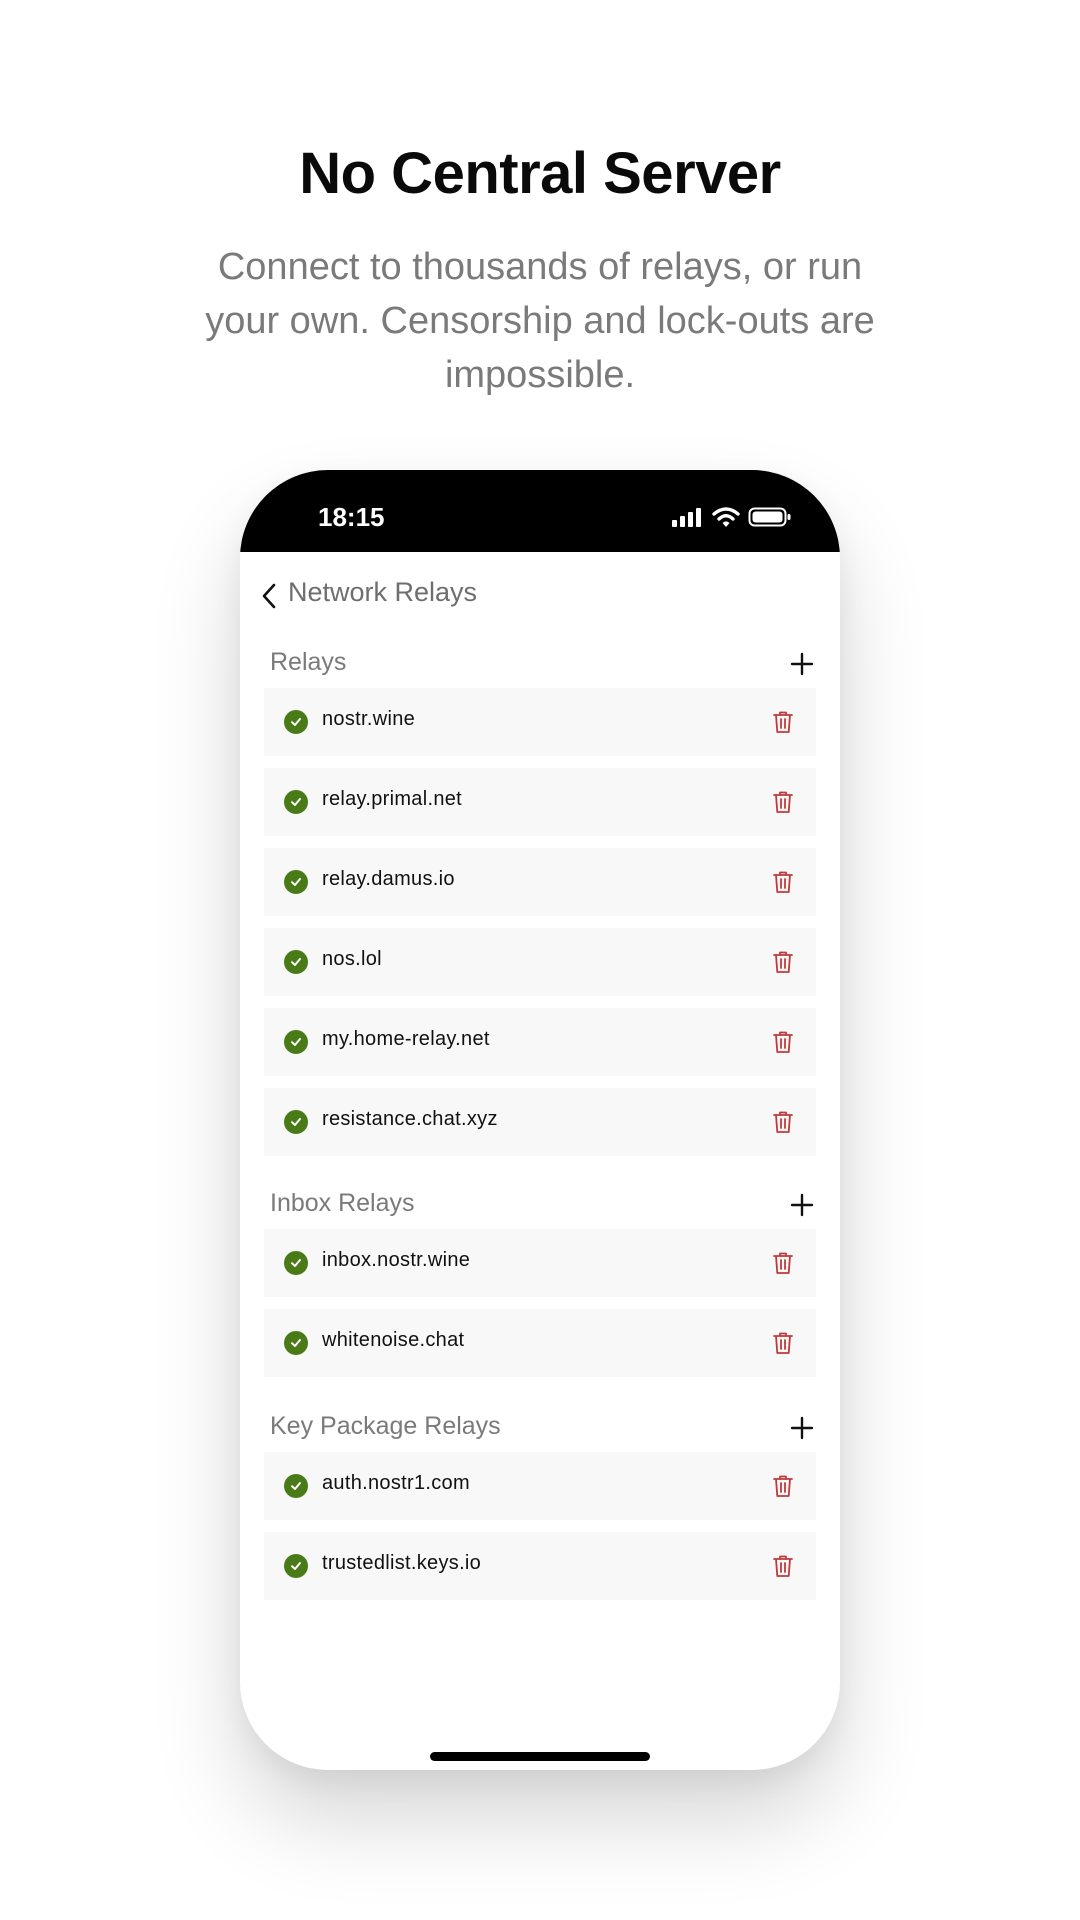  I want to click on add-inbox-relay-button, so click(802, 1205).